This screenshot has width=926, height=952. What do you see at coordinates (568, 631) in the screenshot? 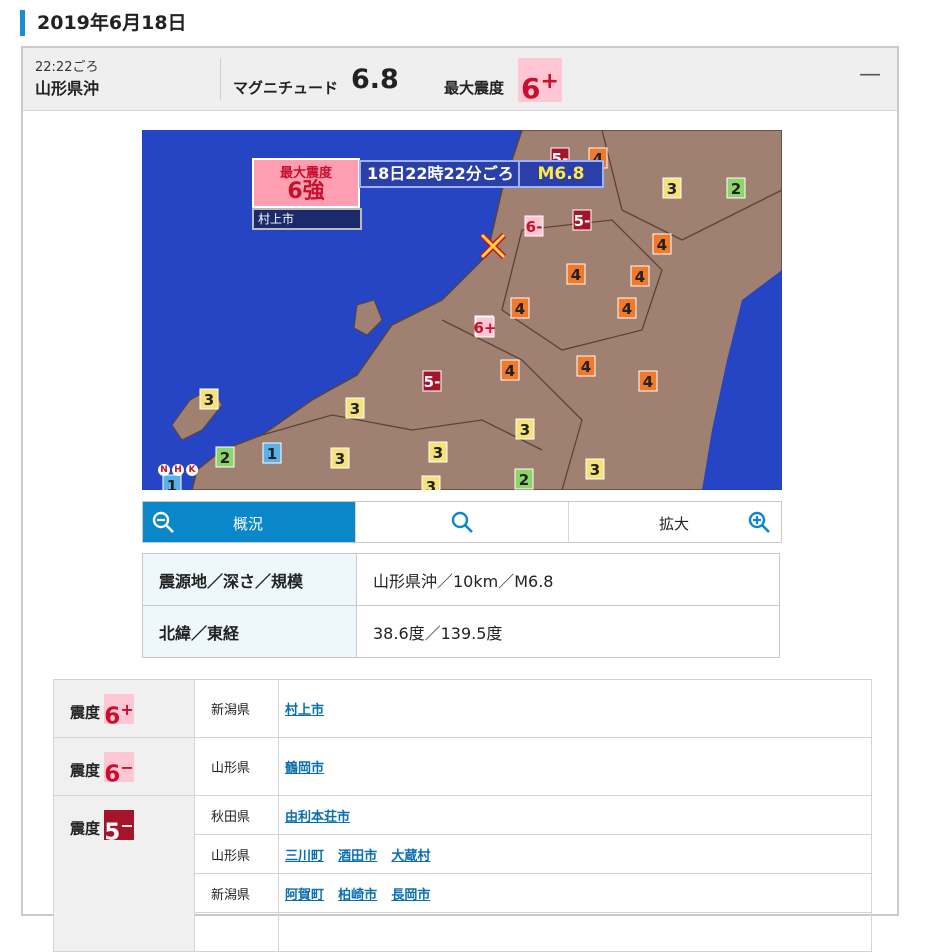
I see `info-value: 38.6度／139.5度` at bounding box center [568, 631].